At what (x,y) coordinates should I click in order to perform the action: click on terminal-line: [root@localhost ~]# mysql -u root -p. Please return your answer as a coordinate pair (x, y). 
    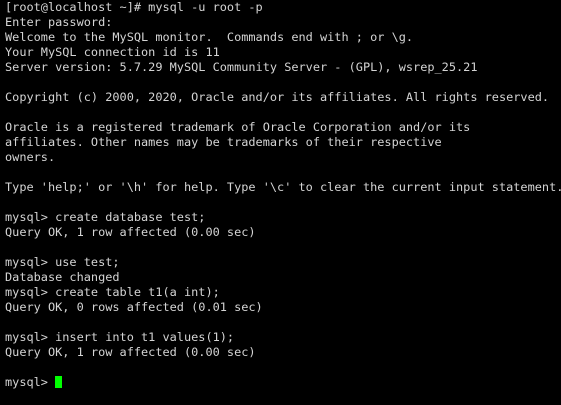
    Looking at the image, I should click on (134, 7).